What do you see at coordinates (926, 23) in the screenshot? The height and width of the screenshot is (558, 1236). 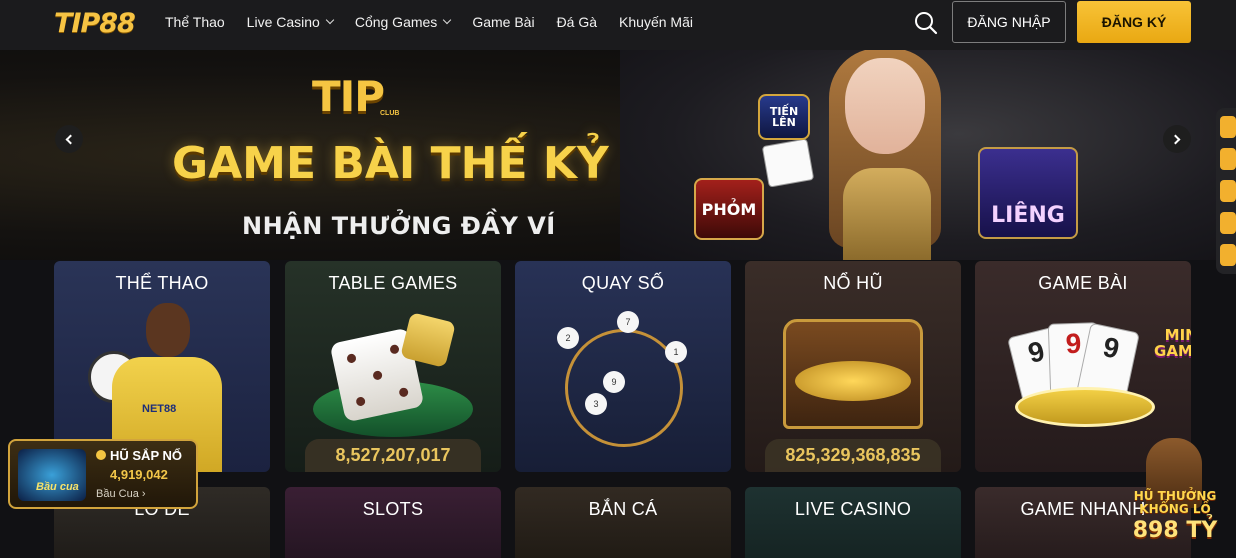 I see `search-icon` at bounding box center [926, 23].